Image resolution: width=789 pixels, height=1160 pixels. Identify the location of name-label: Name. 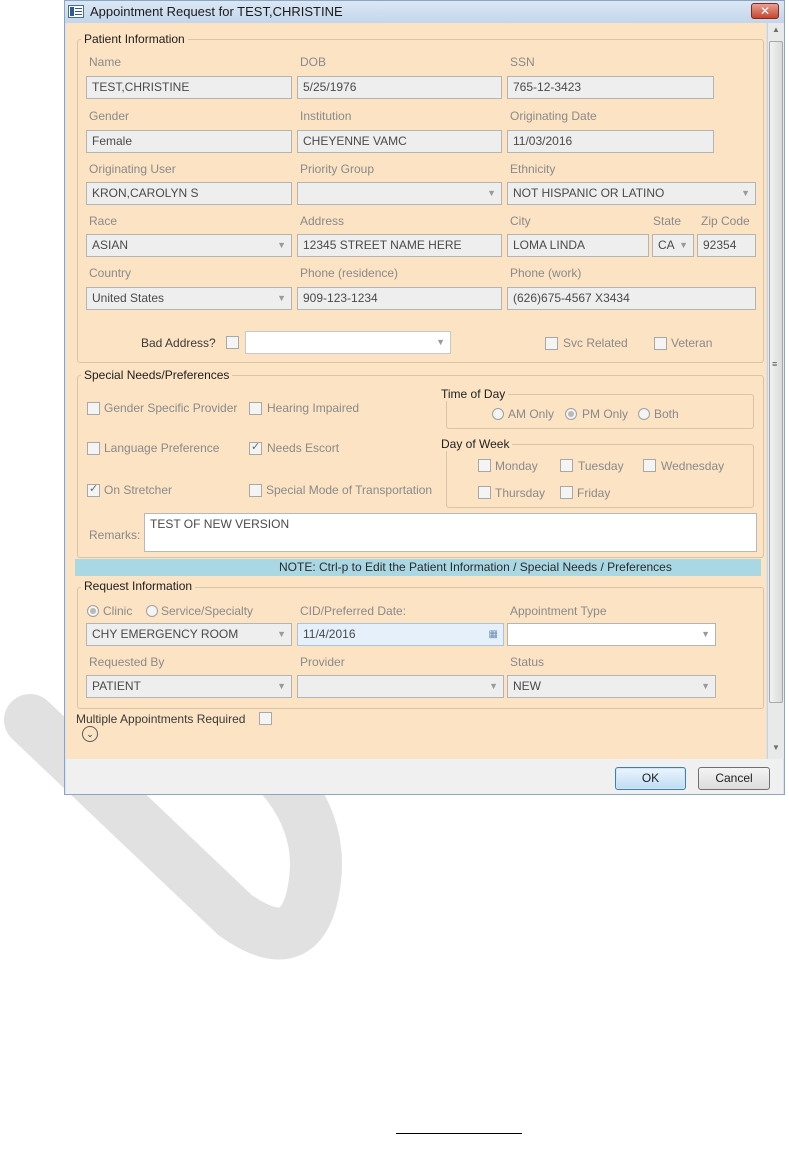
(105, 62).